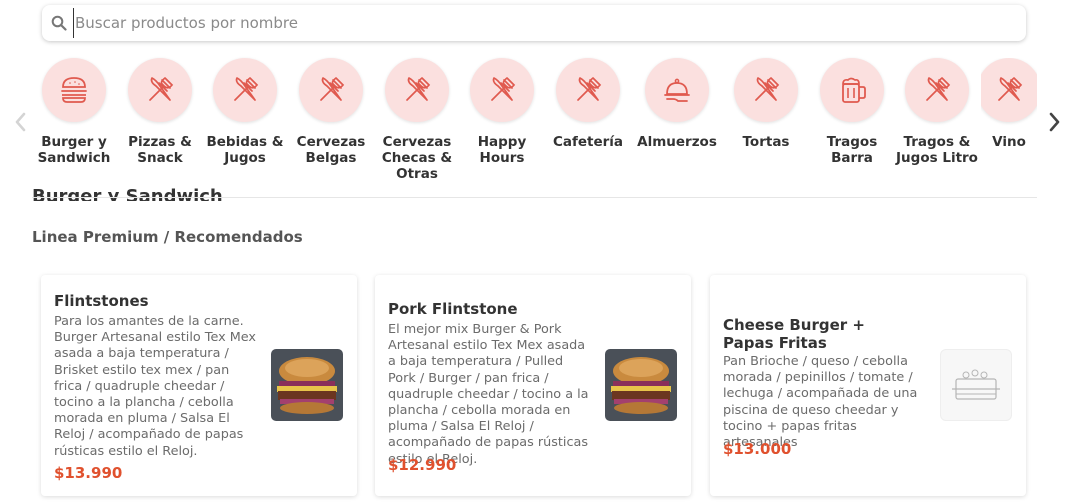  Describe the element at coordinates (331, 150) in the screenshot. I see `category-label: Cervezas Belgas` at that location.